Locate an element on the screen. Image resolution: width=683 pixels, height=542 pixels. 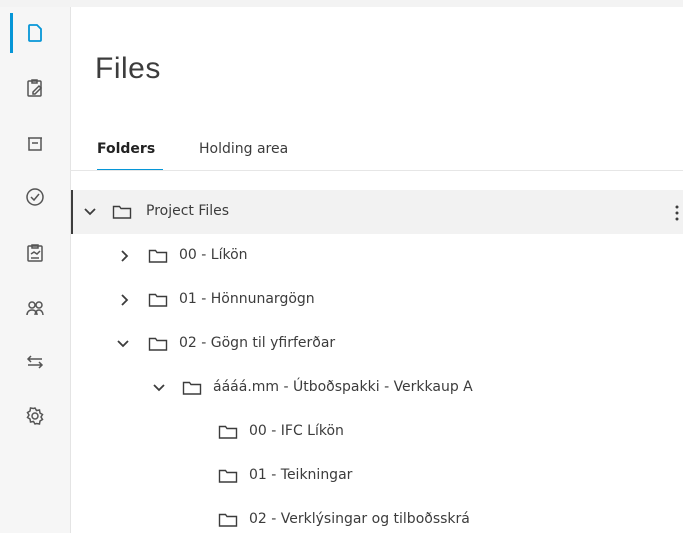
tree-row-02-gogn-til-yfirferdar: 02 - Gögn til yfirferðar is located at coordinates (377, 344).